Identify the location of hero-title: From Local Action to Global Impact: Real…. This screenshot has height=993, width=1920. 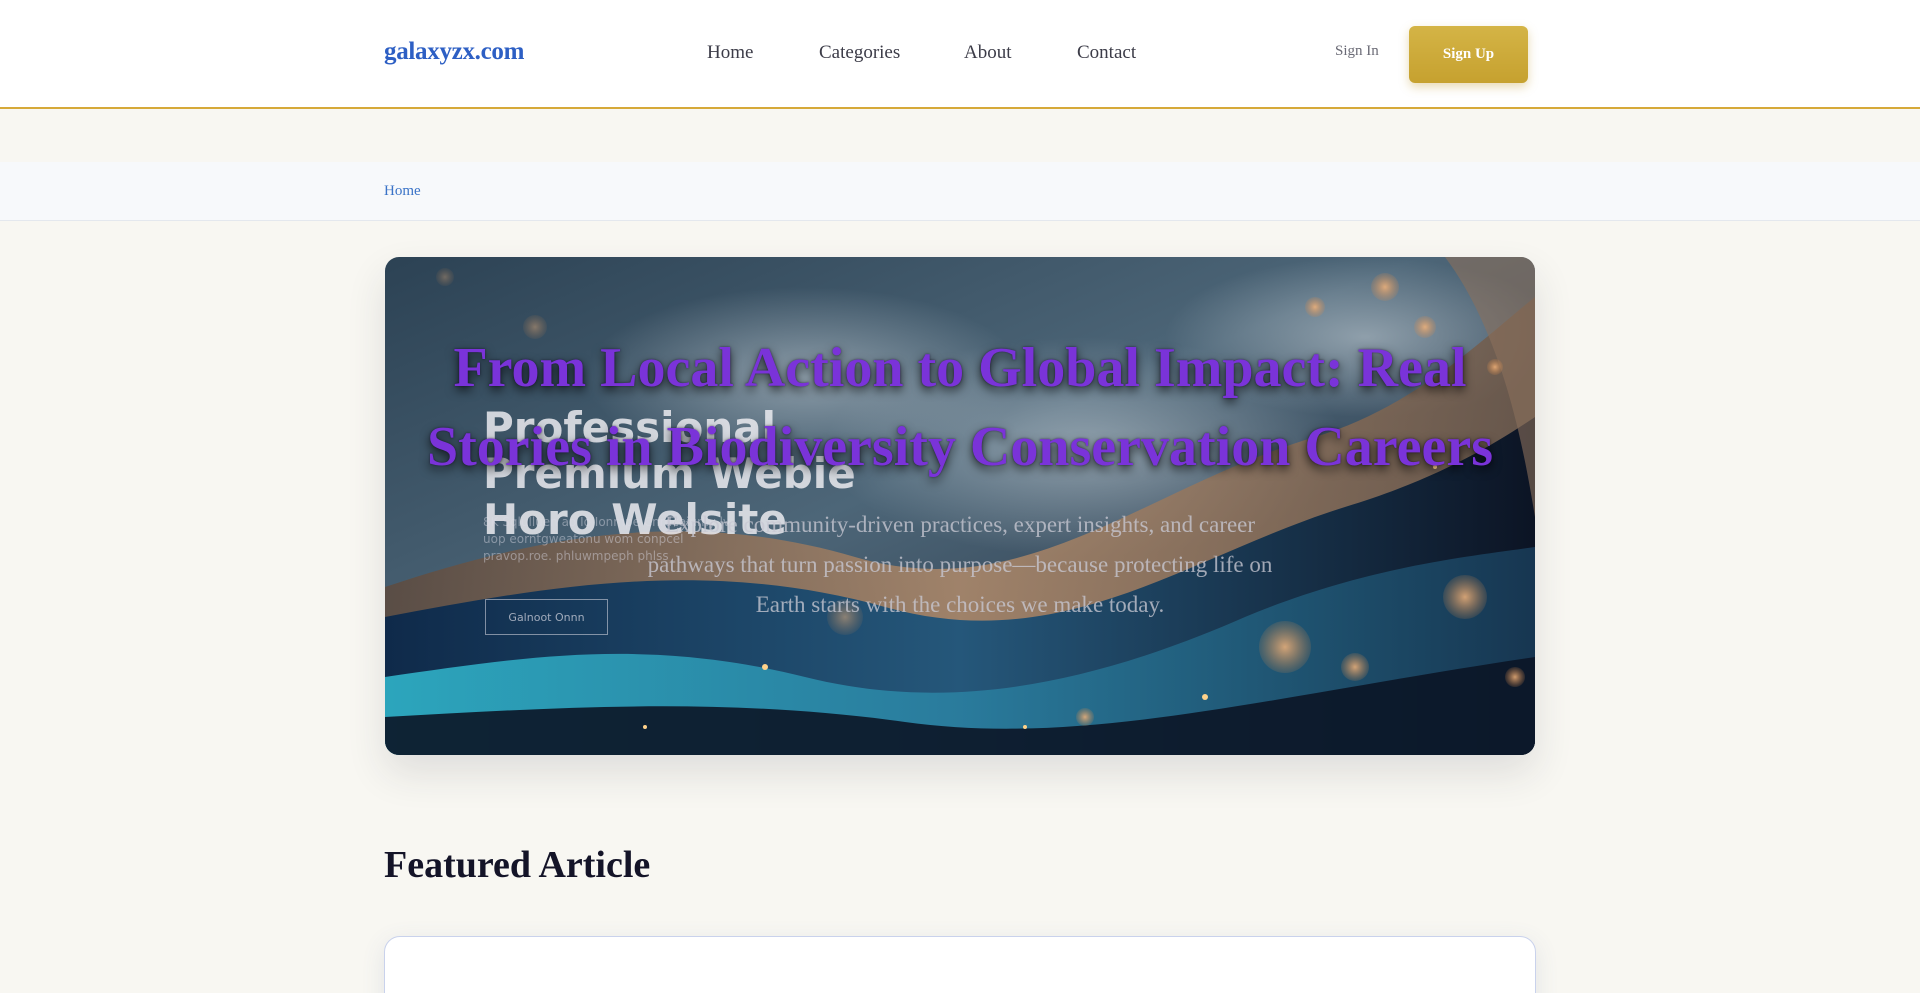
(960, 407).